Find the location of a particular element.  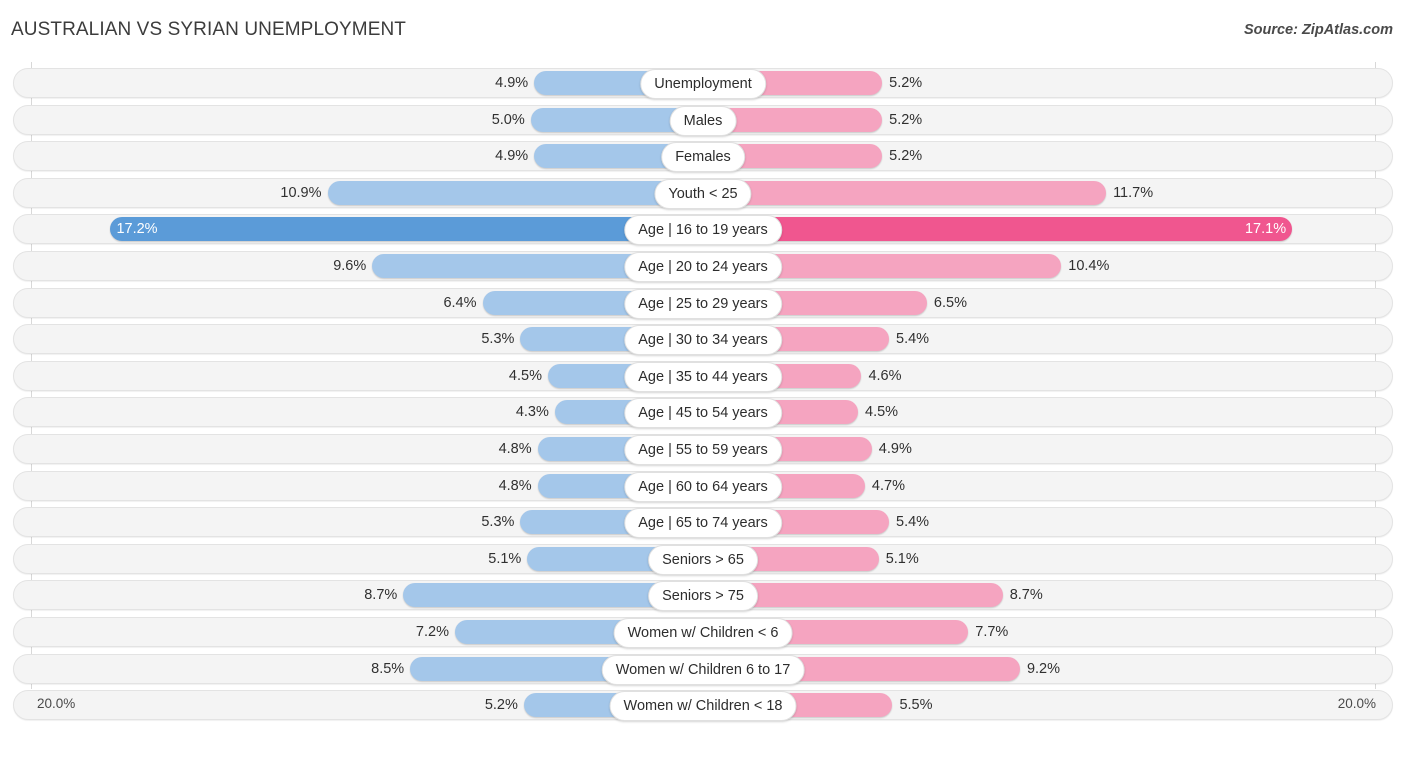

bar-row: 17.2% 17.1% Age | 16 to 19 years is located at coordinates (703, 230).